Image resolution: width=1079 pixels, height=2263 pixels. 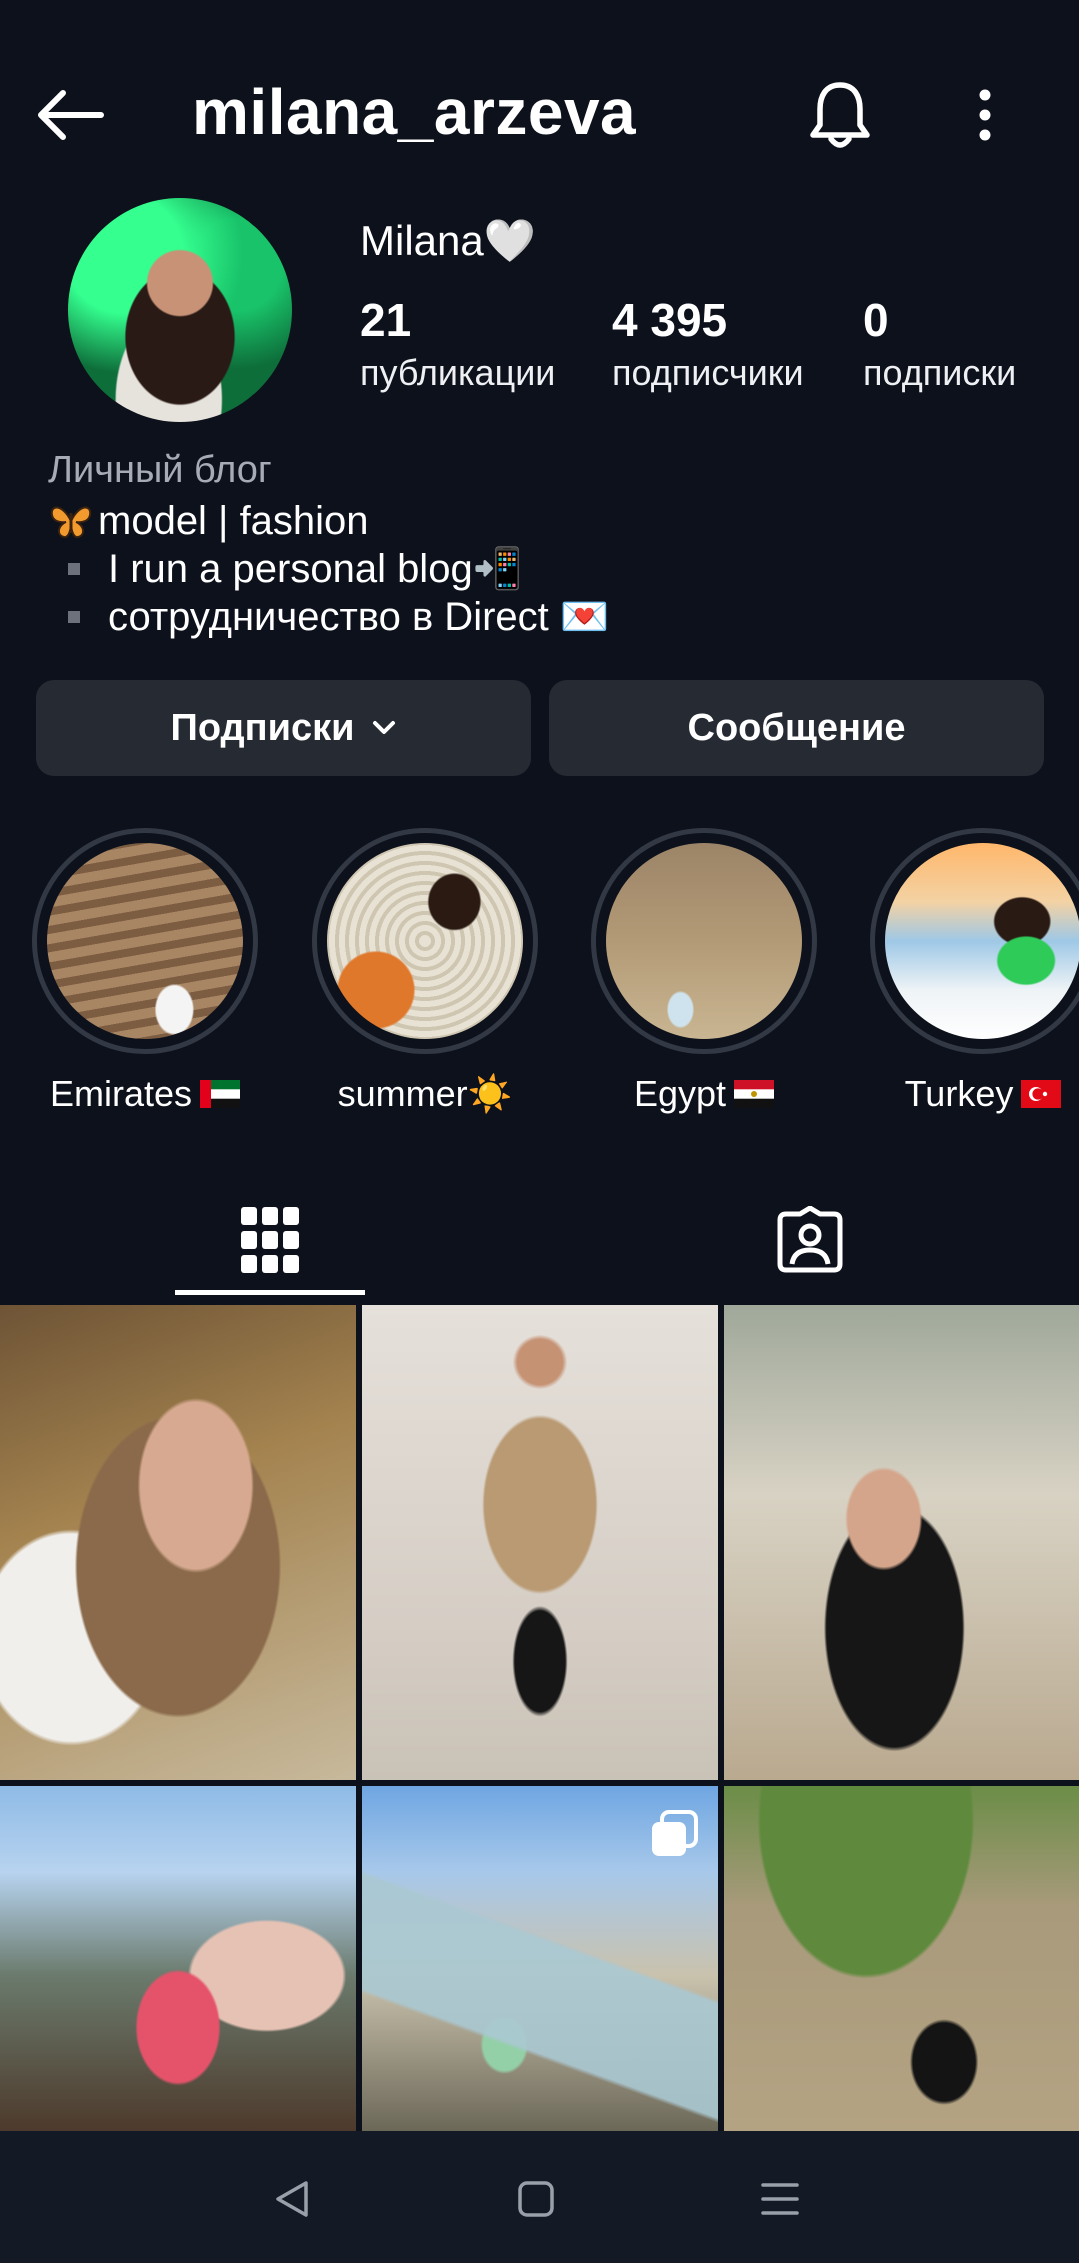 What do you see at coordinates (876, 320) in the screenshot?
I see `following-count: 0` at bounding box center [876, 320].